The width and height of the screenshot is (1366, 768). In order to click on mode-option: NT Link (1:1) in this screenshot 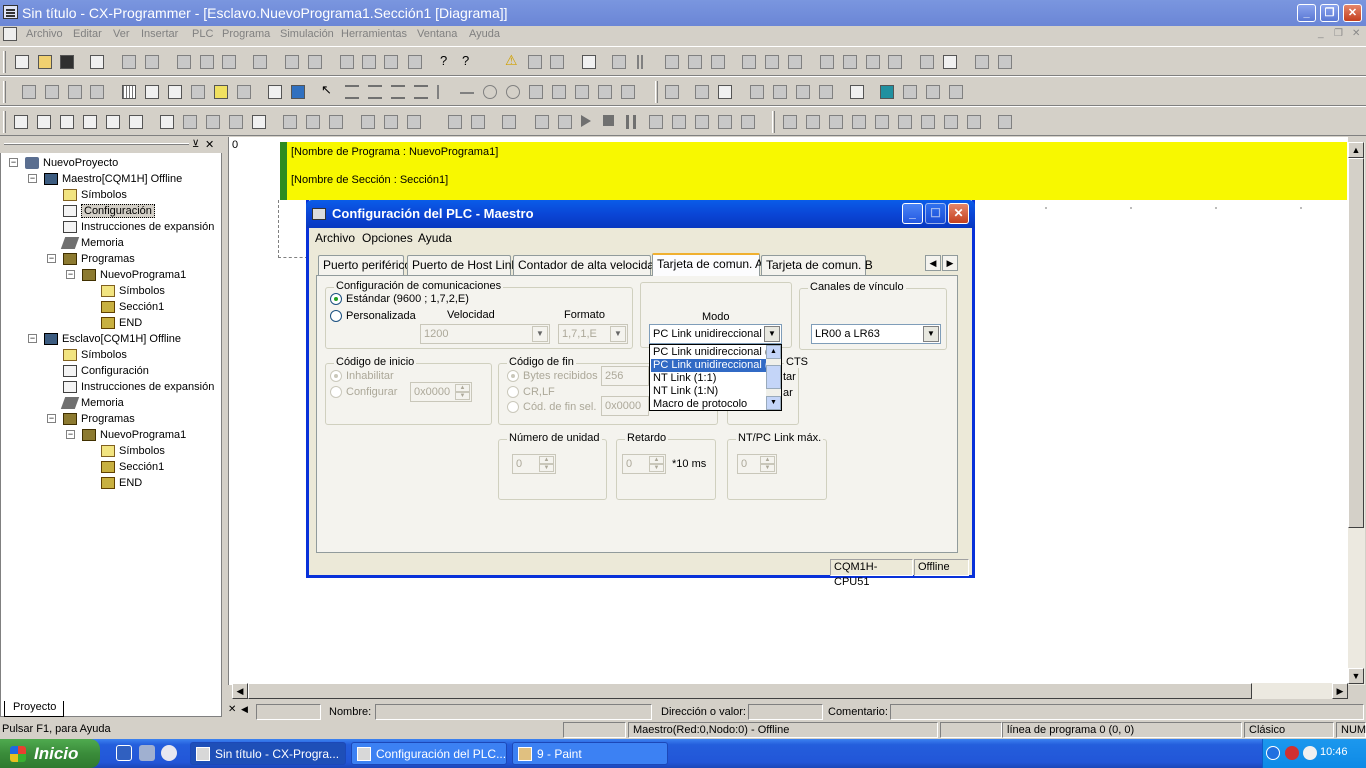, I will do `click(710, 378)`.